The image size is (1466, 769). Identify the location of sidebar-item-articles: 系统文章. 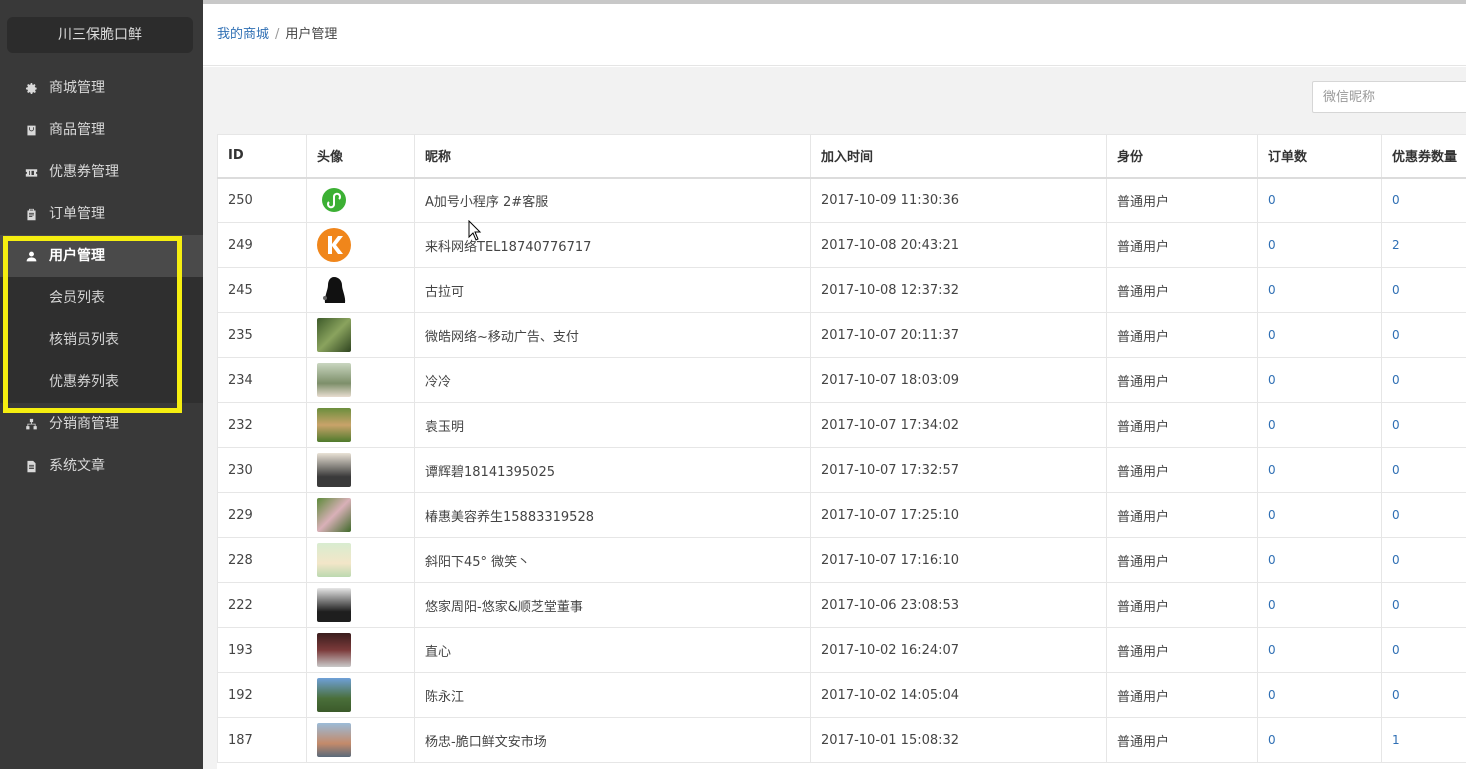
(101, 466).